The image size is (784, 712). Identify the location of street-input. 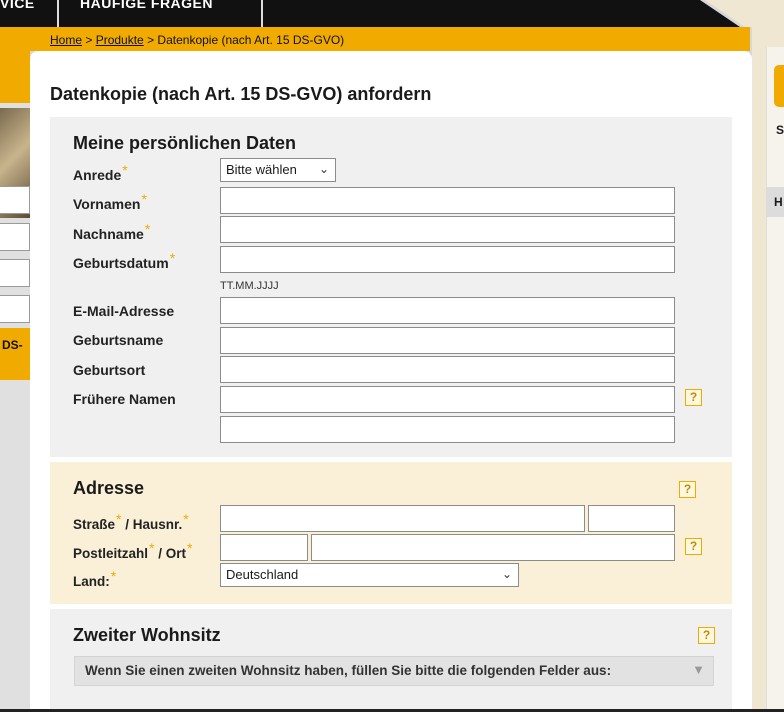
(402, 518).